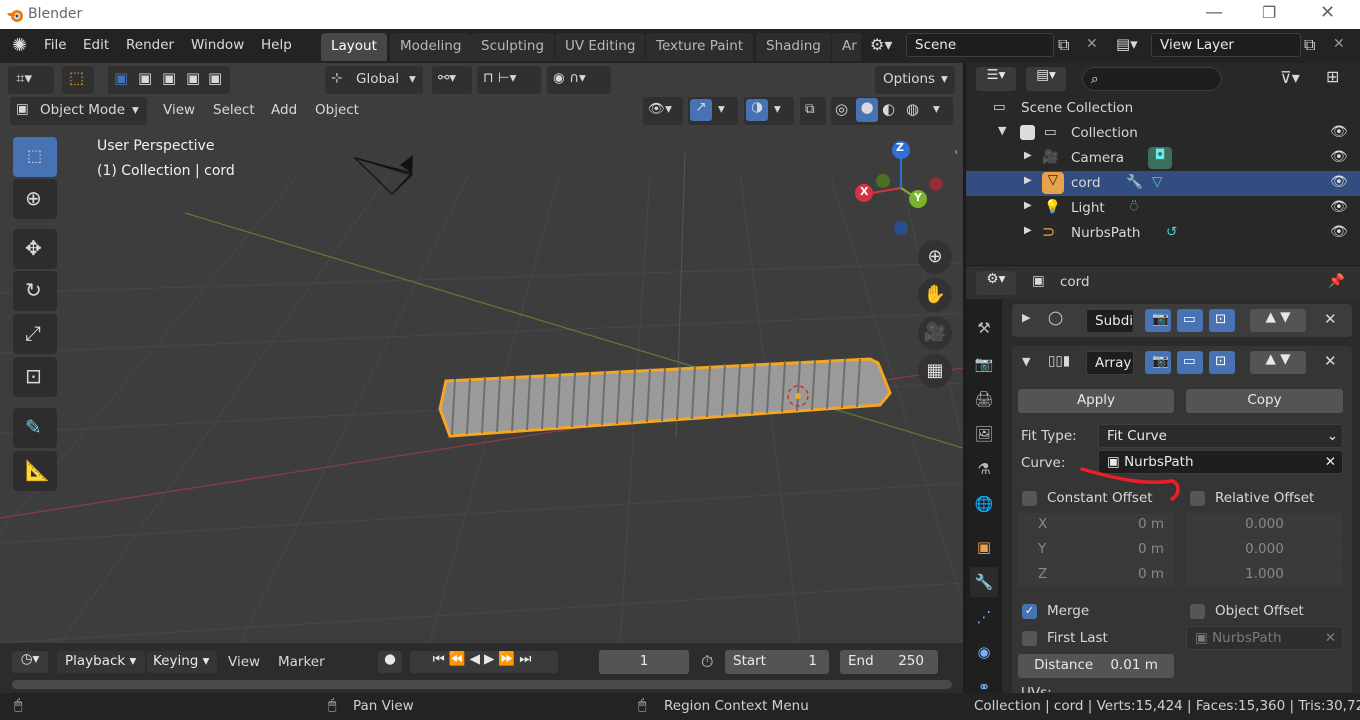  Describe the element at coordinates (337, 110) in the screenshot. I see `menu-object: Object` at that location.